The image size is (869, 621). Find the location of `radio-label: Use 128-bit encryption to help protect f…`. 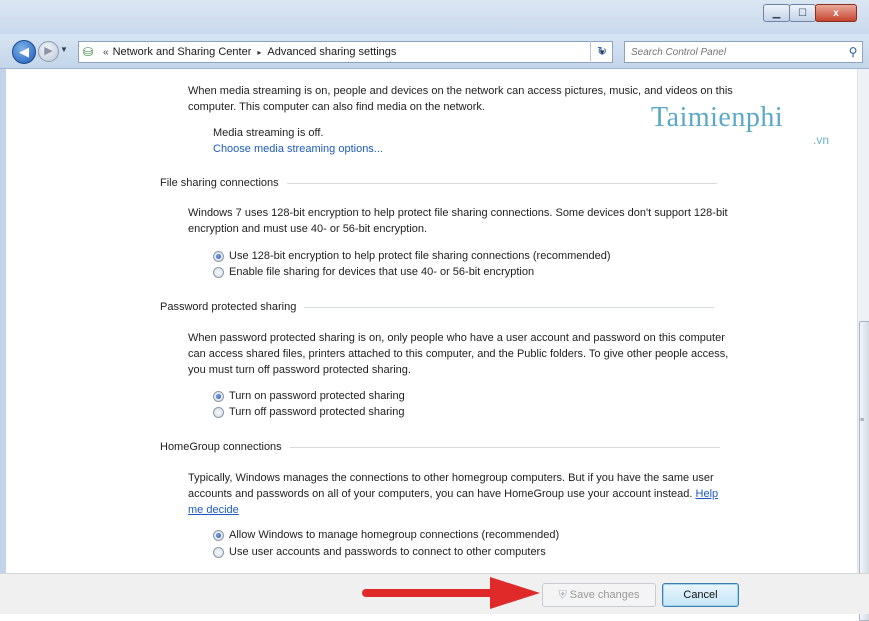

radio-label: Use 128-bit encryption to help protect f… is located at coordinates (420, 256).